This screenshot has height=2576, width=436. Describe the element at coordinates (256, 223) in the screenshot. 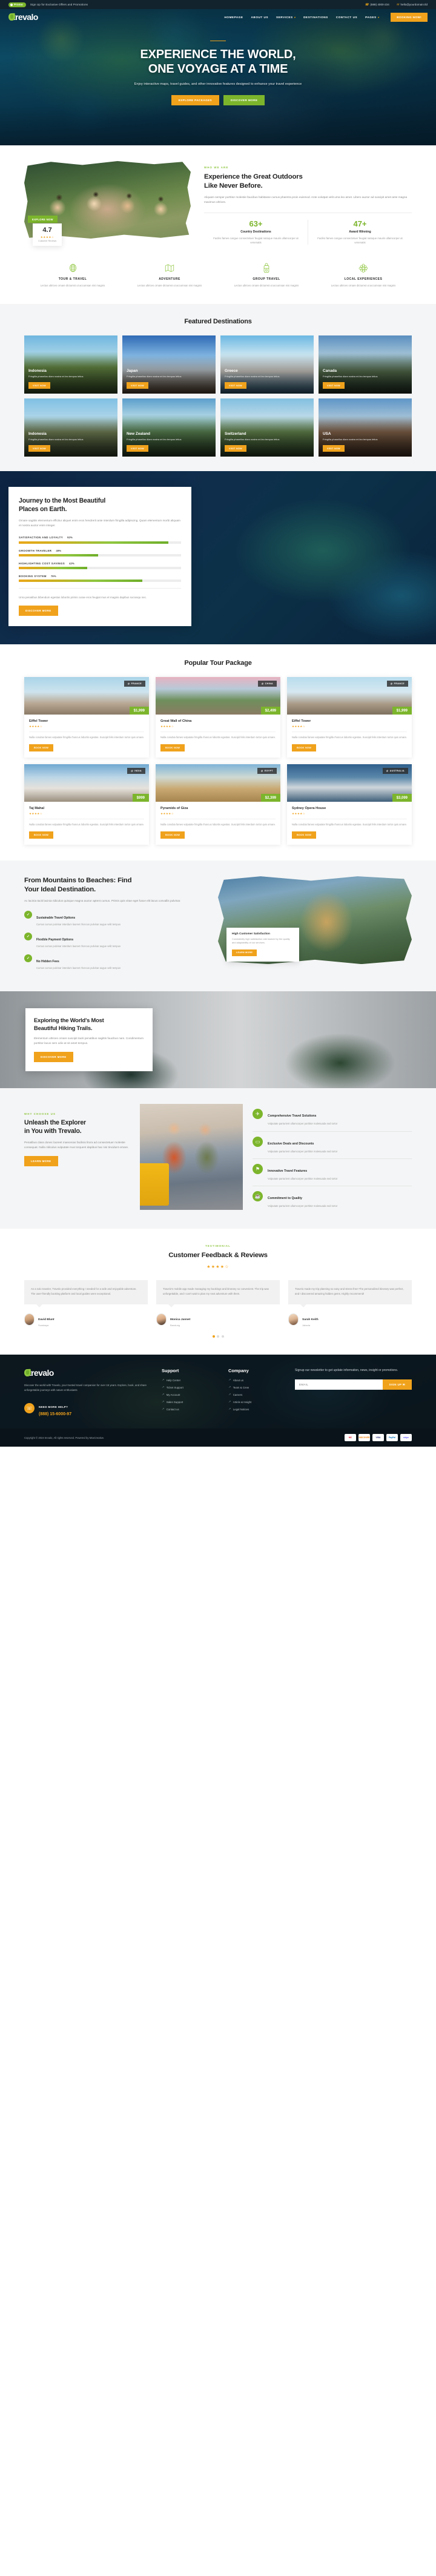

I see `stat-number: 63+` at that location.